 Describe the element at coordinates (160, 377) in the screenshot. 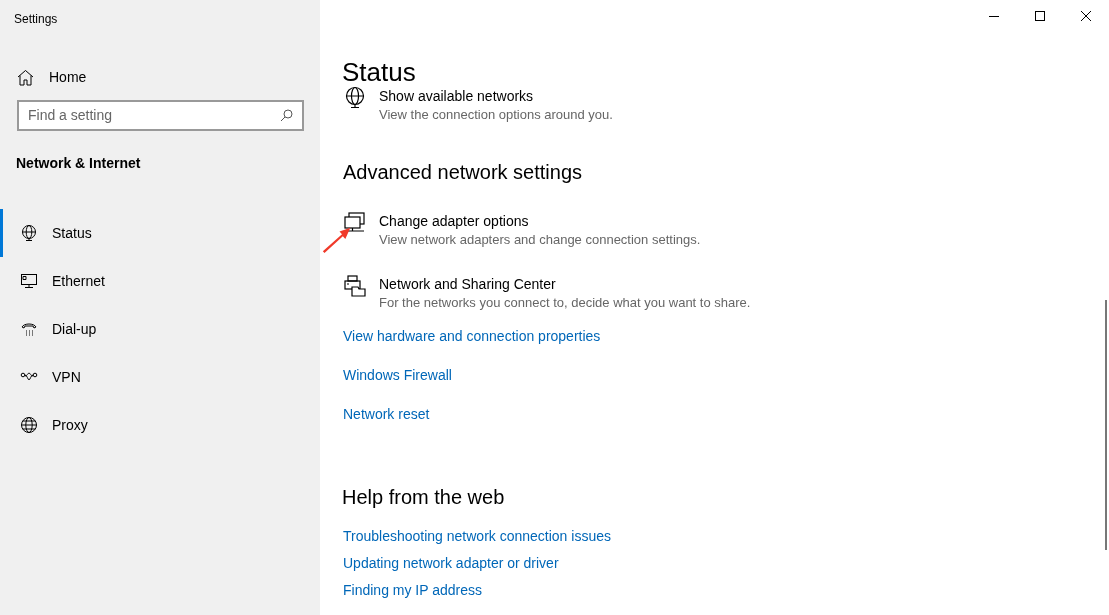

I see `nav-item: VPN` at that location.